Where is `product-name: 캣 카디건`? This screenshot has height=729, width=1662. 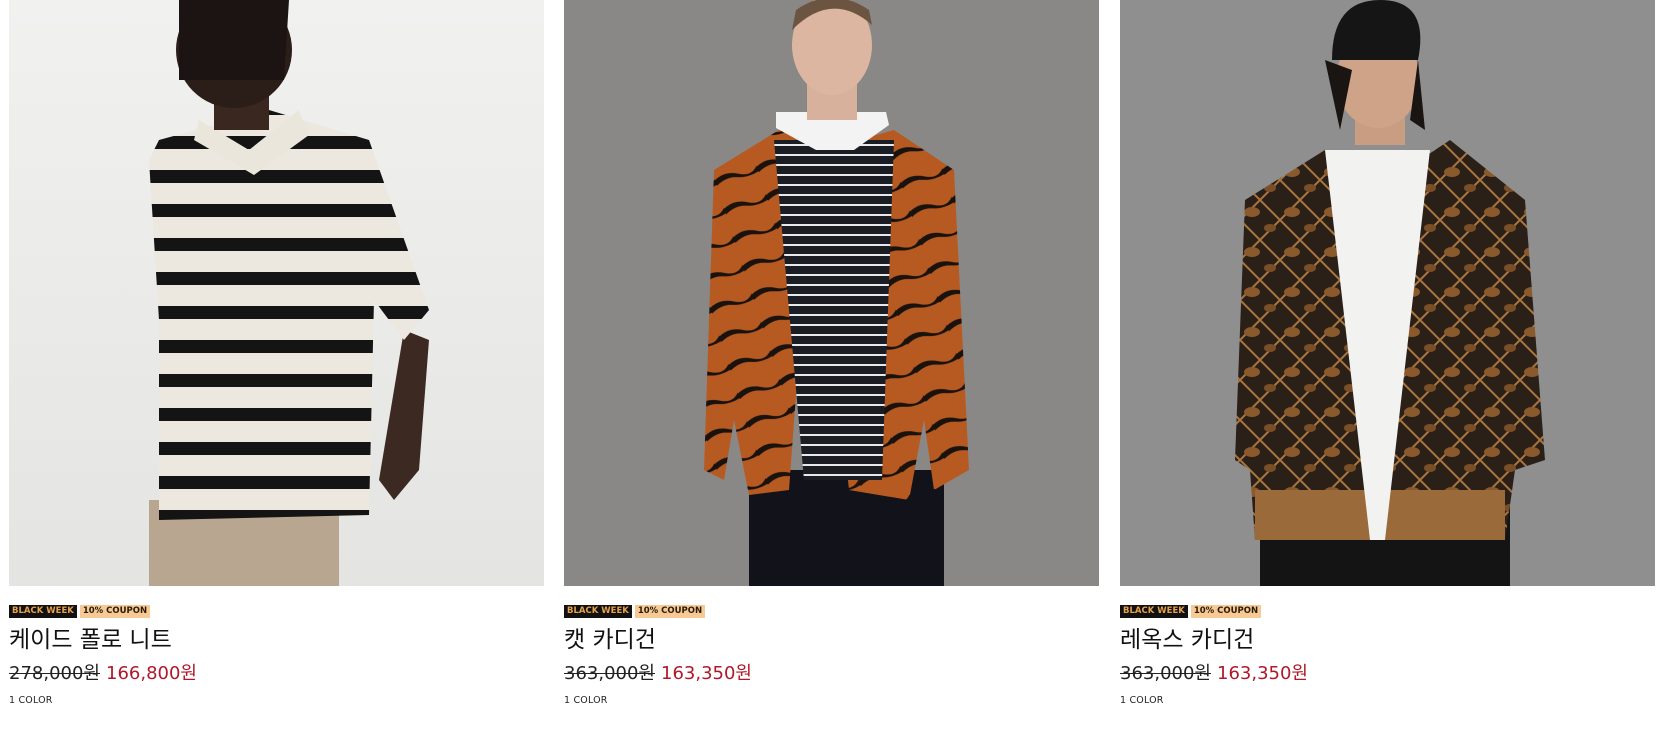
product-name: 캣 카디건 is located at coordinates (831, 640).